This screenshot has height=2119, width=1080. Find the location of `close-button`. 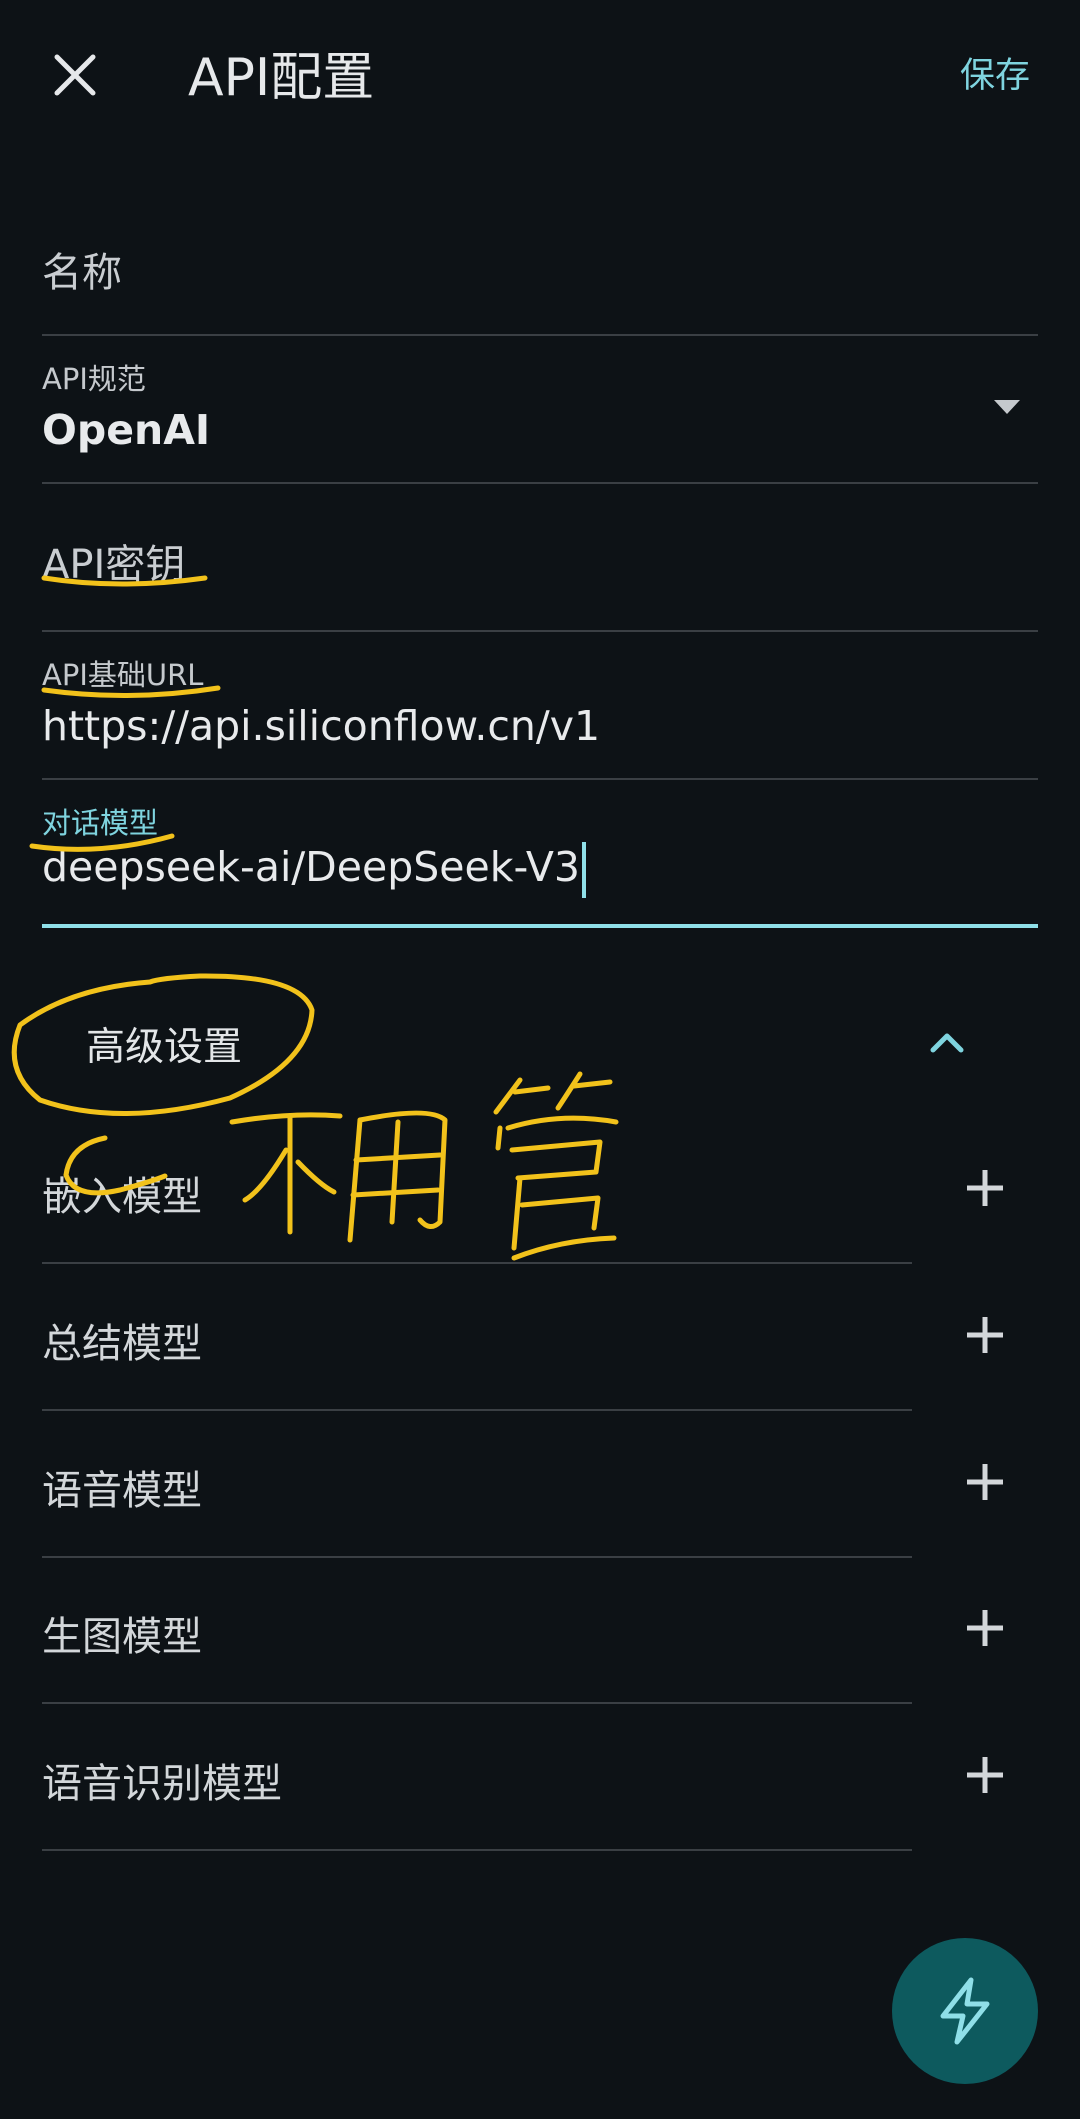

close-button is located at coordinates (75, 75).